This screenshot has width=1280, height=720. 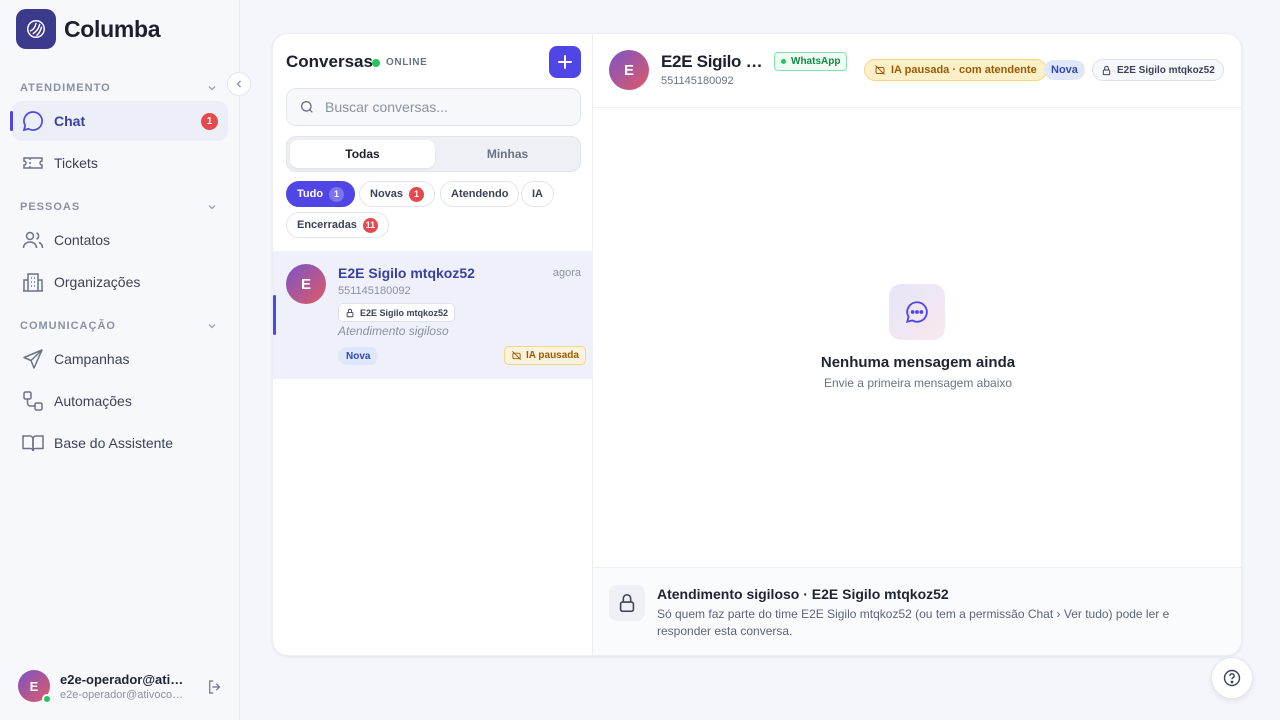 I want to click on users-icon, so click(x=33, y=240).